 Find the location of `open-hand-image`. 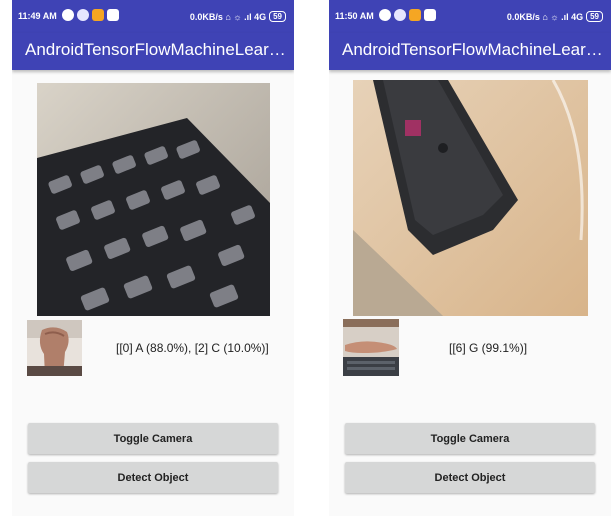

open-hand-image is located at coordinates (371, 347).